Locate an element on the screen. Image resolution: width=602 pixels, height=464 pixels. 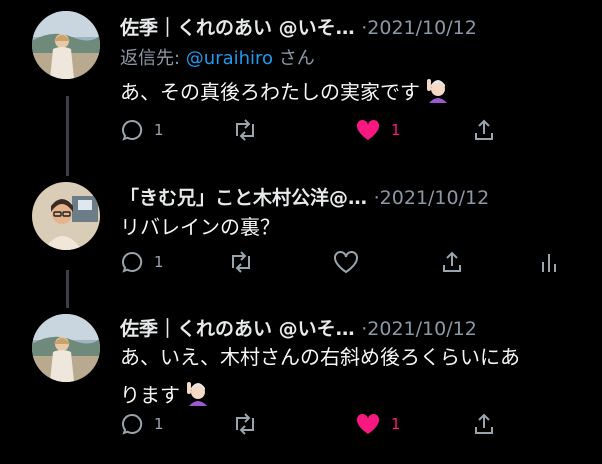
tweet-text-content: リバレインの裏？ is located at coordinates (200, 227).